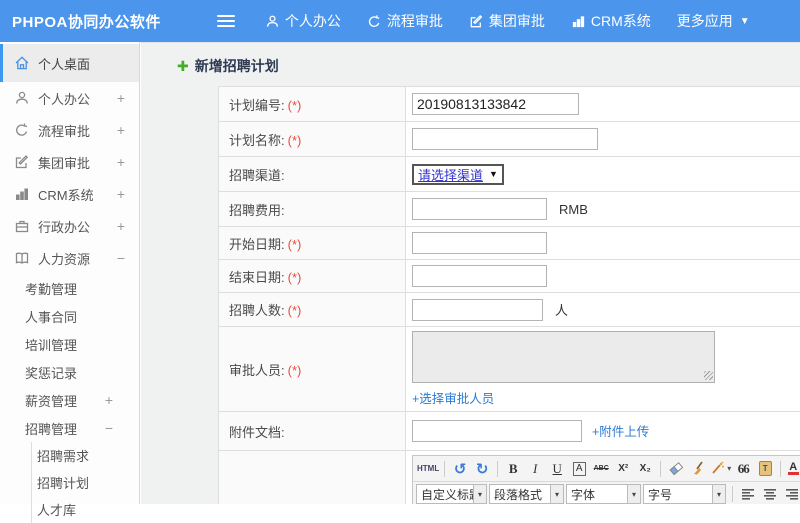 The image size is (800, 523). I want to click on font-size-select: 字号 ▾, so click(684, 494).